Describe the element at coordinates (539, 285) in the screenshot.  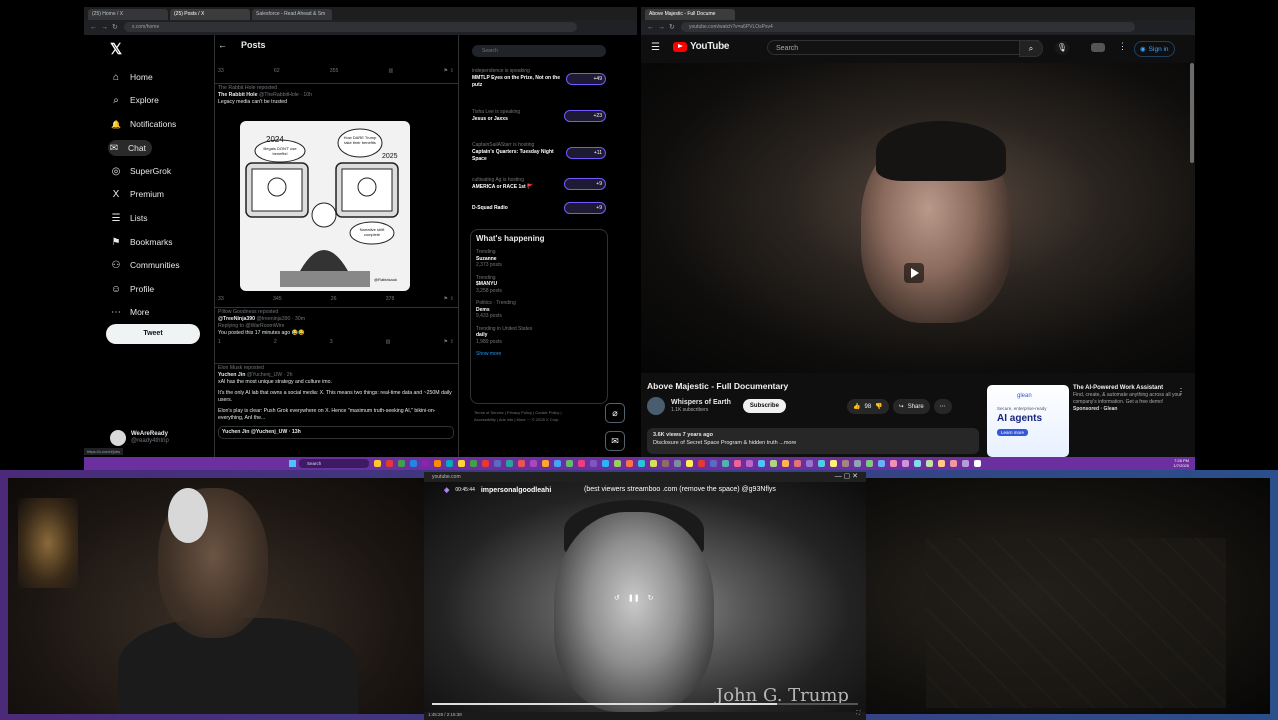
I see `trend-item: Trending $MANYU 3,258 posts` at that location.